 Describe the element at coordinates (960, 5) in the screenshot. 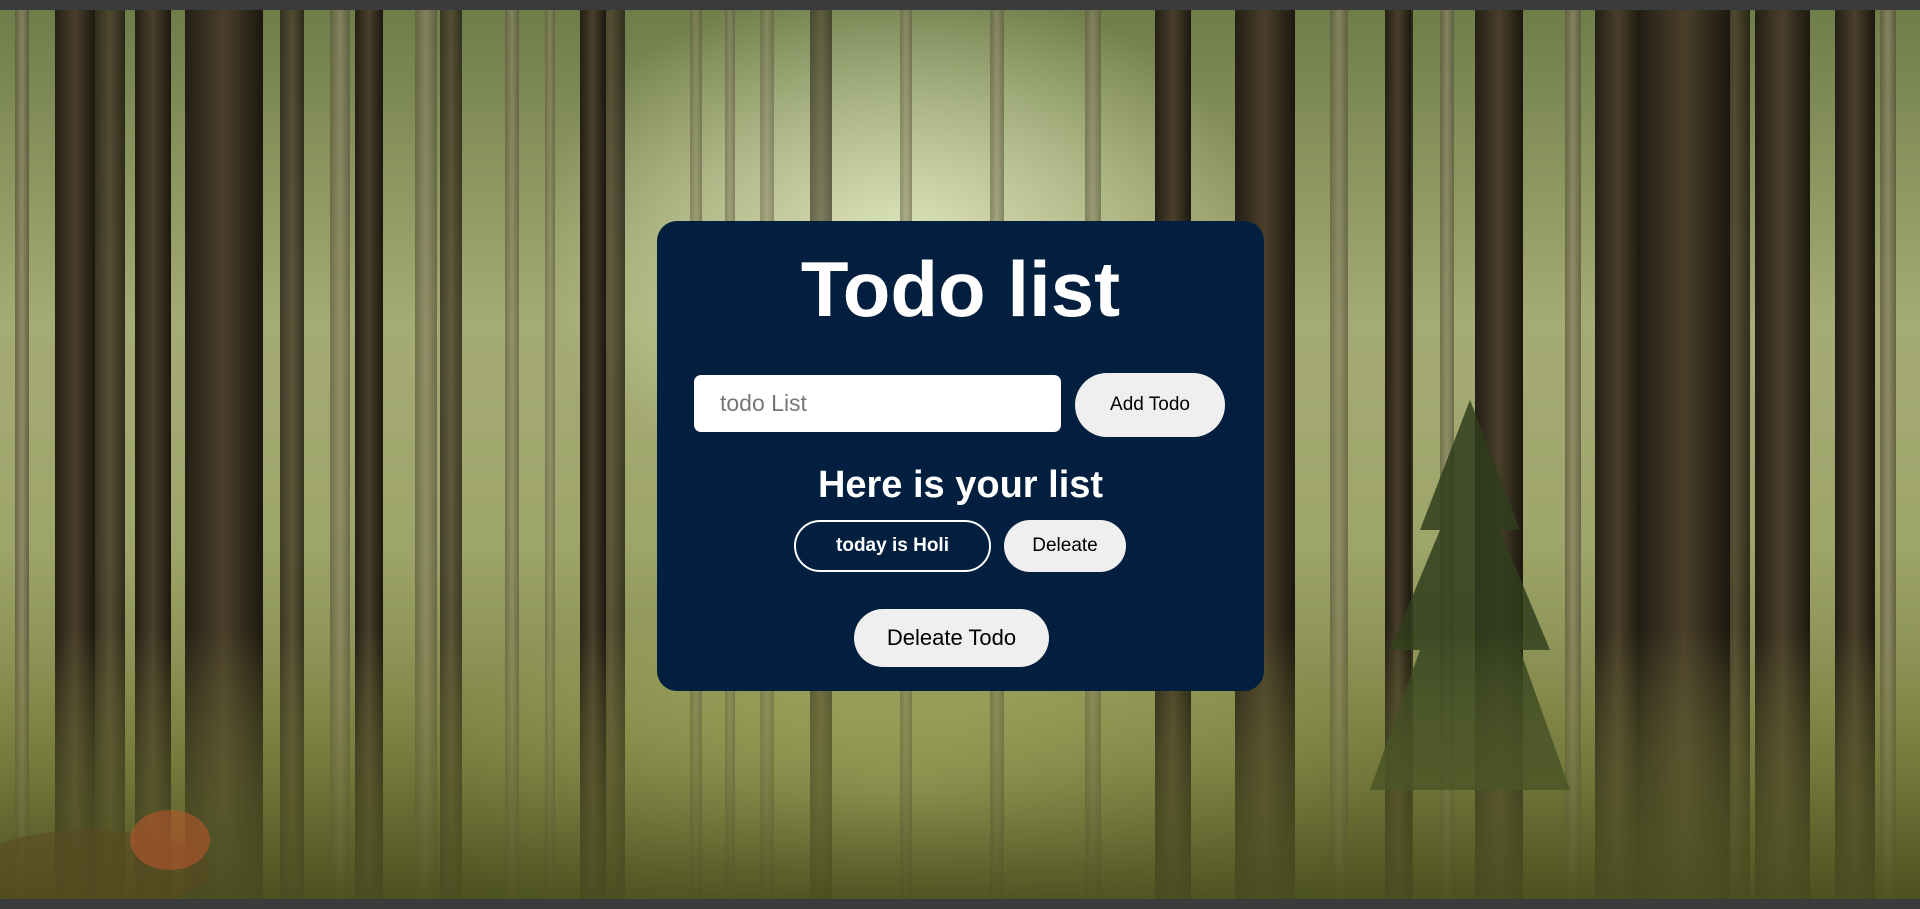

I see `browser-top-bar` at that location.